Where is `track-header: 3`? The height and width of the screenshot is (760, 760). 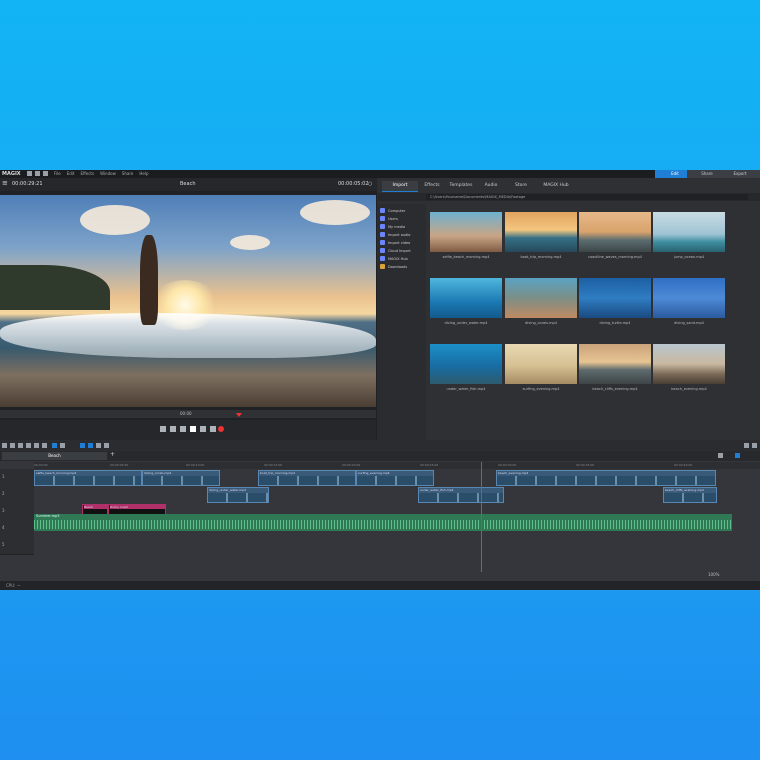
track-header: 3 is located at coordinates (17, 512).